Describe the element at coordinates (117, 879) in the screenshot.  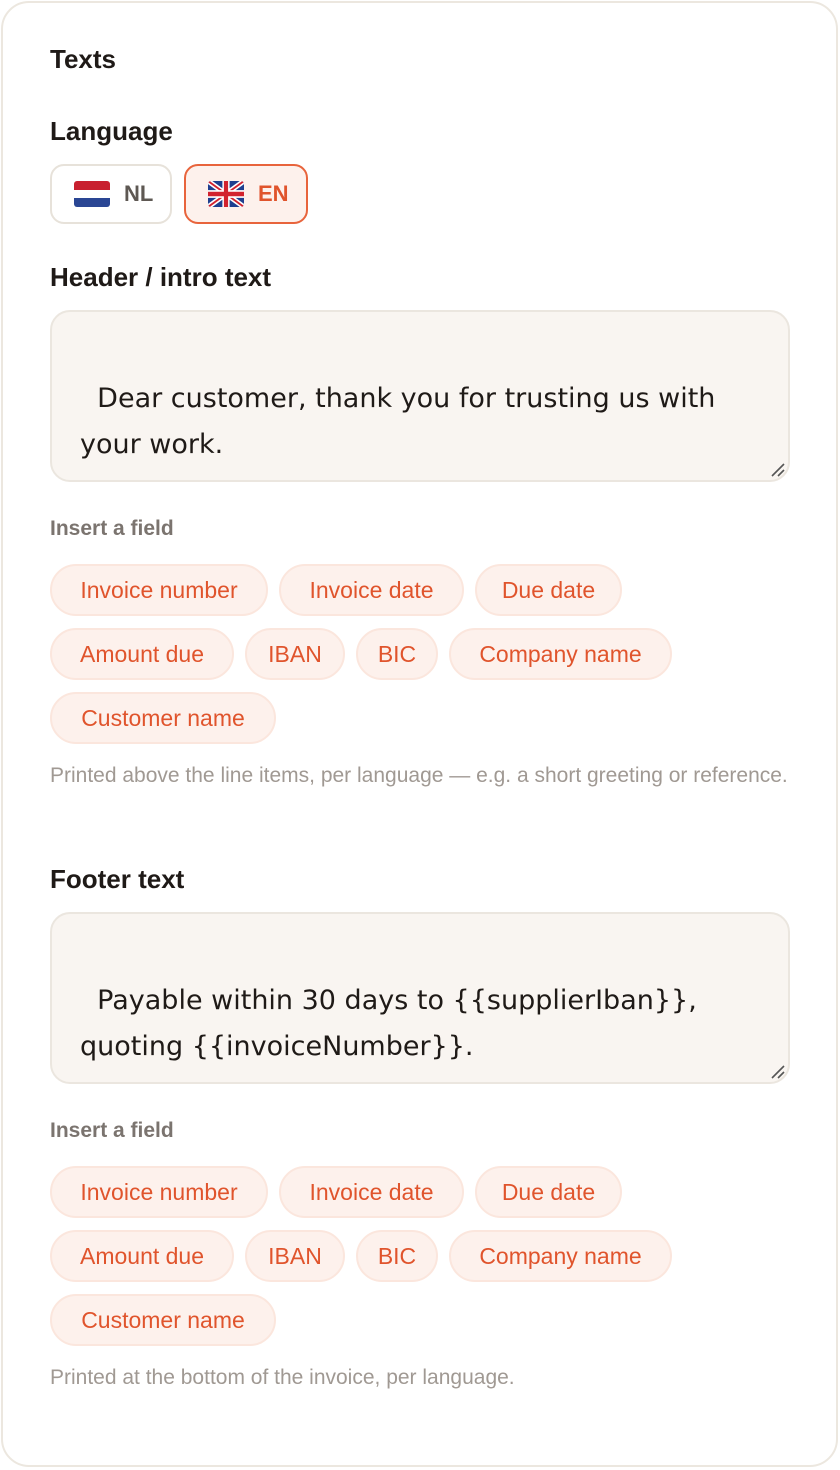
I see `footer-text-label: Footer text` at that location.